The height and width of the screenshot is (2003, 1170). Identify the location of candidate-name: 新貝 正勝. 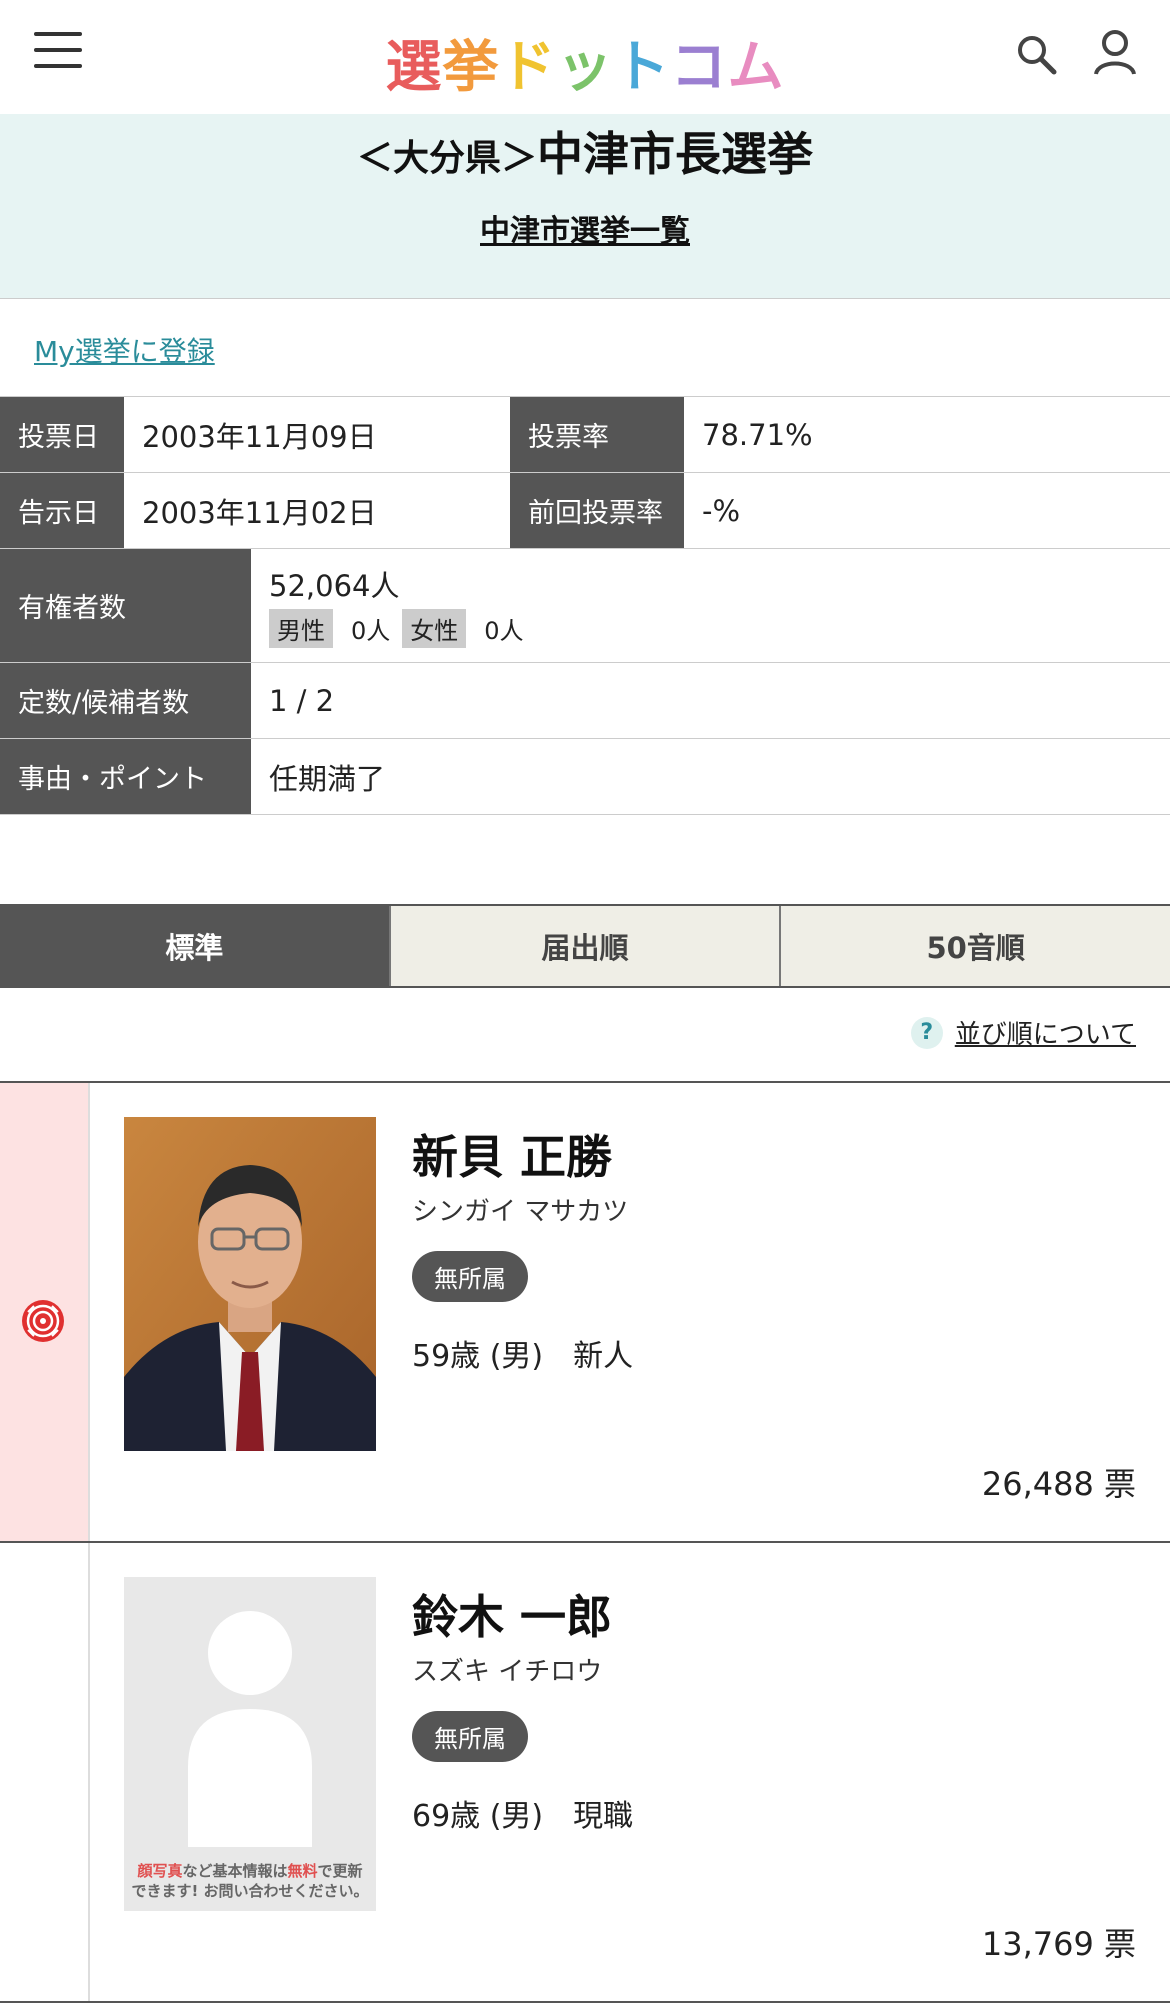
(512, 1154).